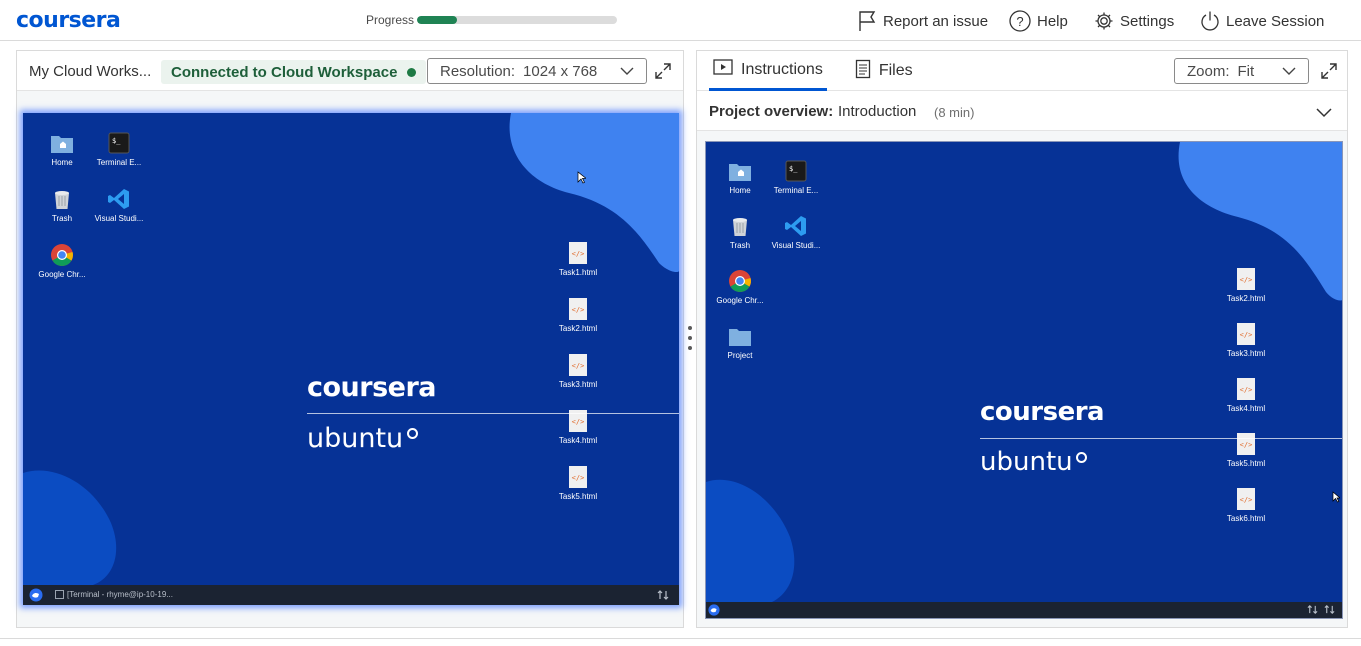  Describe the element at coordinates (863, 71) in the screenshot. I see `document-icon` at that location.